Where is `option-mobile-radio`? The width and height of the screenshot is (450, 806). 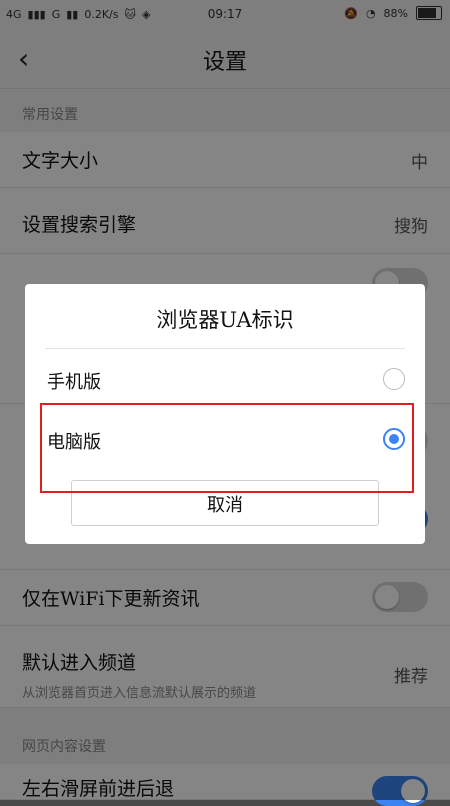 option-mobile-radio is located at coordinates (394, 379).